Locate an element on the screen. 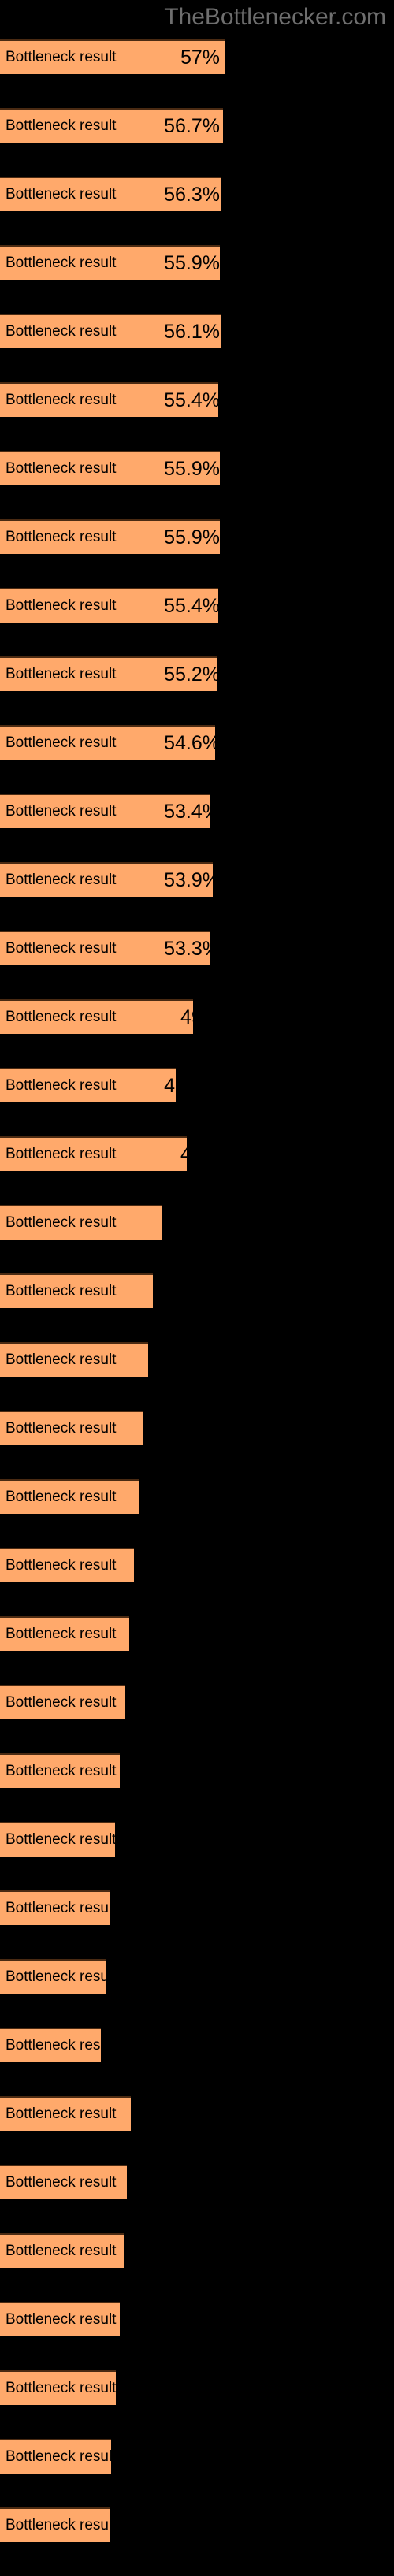 This screenshot has width=394, height=2576. bar-row: Bottleneck result42.4% is located at coordinates (197, 1650).